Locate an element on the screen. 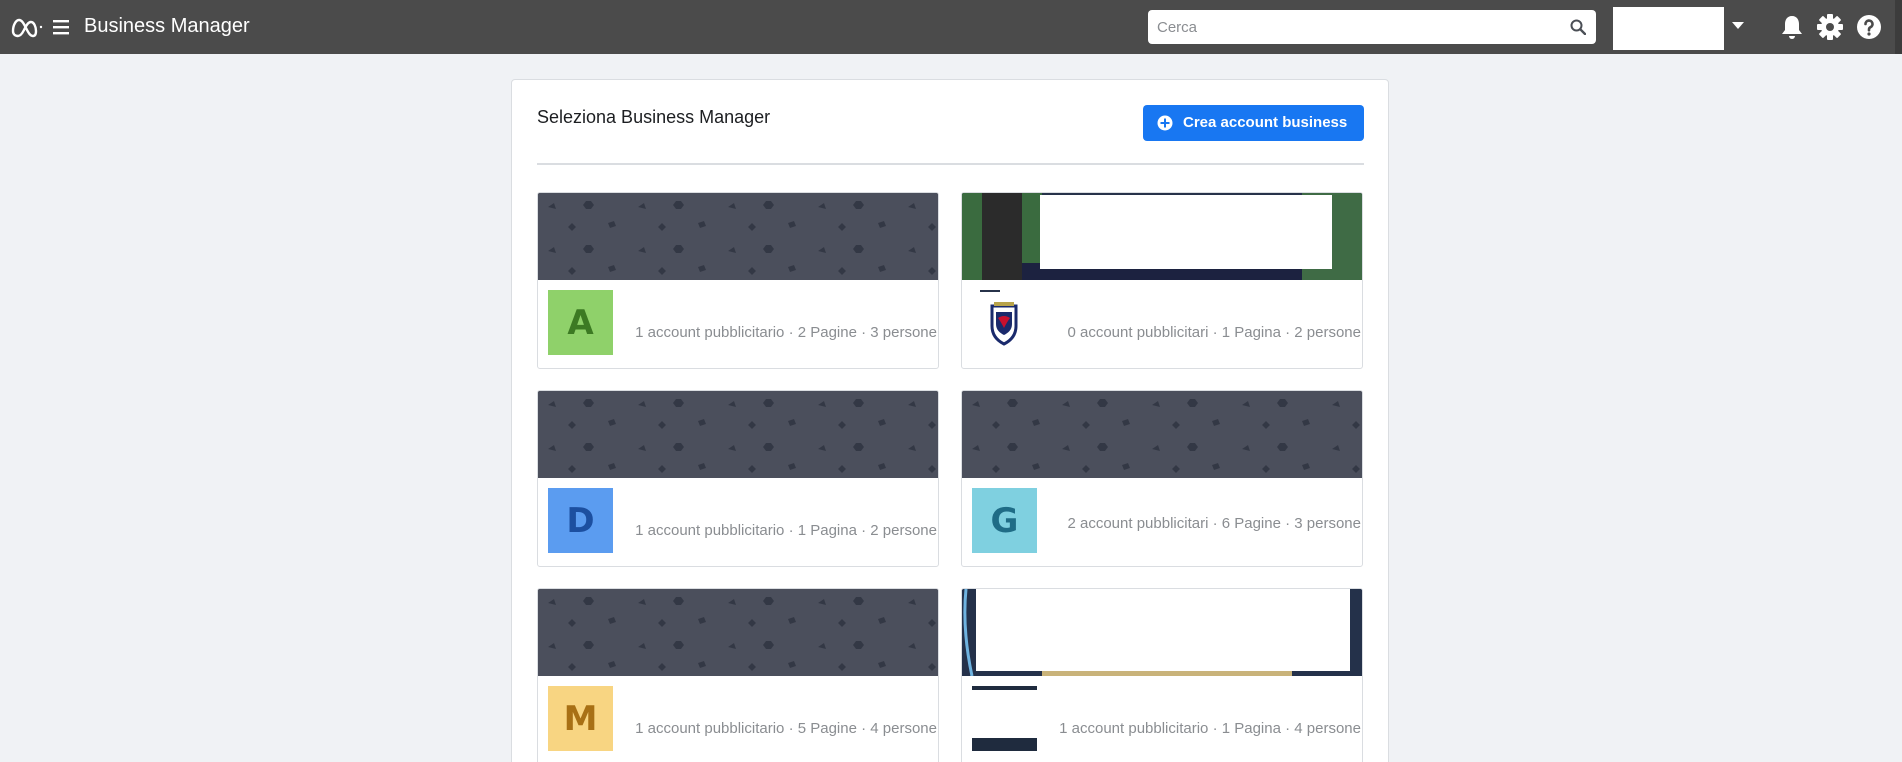 This screenshot has height=762, width=1902. avatar: A is located at coordinates (580, 322).